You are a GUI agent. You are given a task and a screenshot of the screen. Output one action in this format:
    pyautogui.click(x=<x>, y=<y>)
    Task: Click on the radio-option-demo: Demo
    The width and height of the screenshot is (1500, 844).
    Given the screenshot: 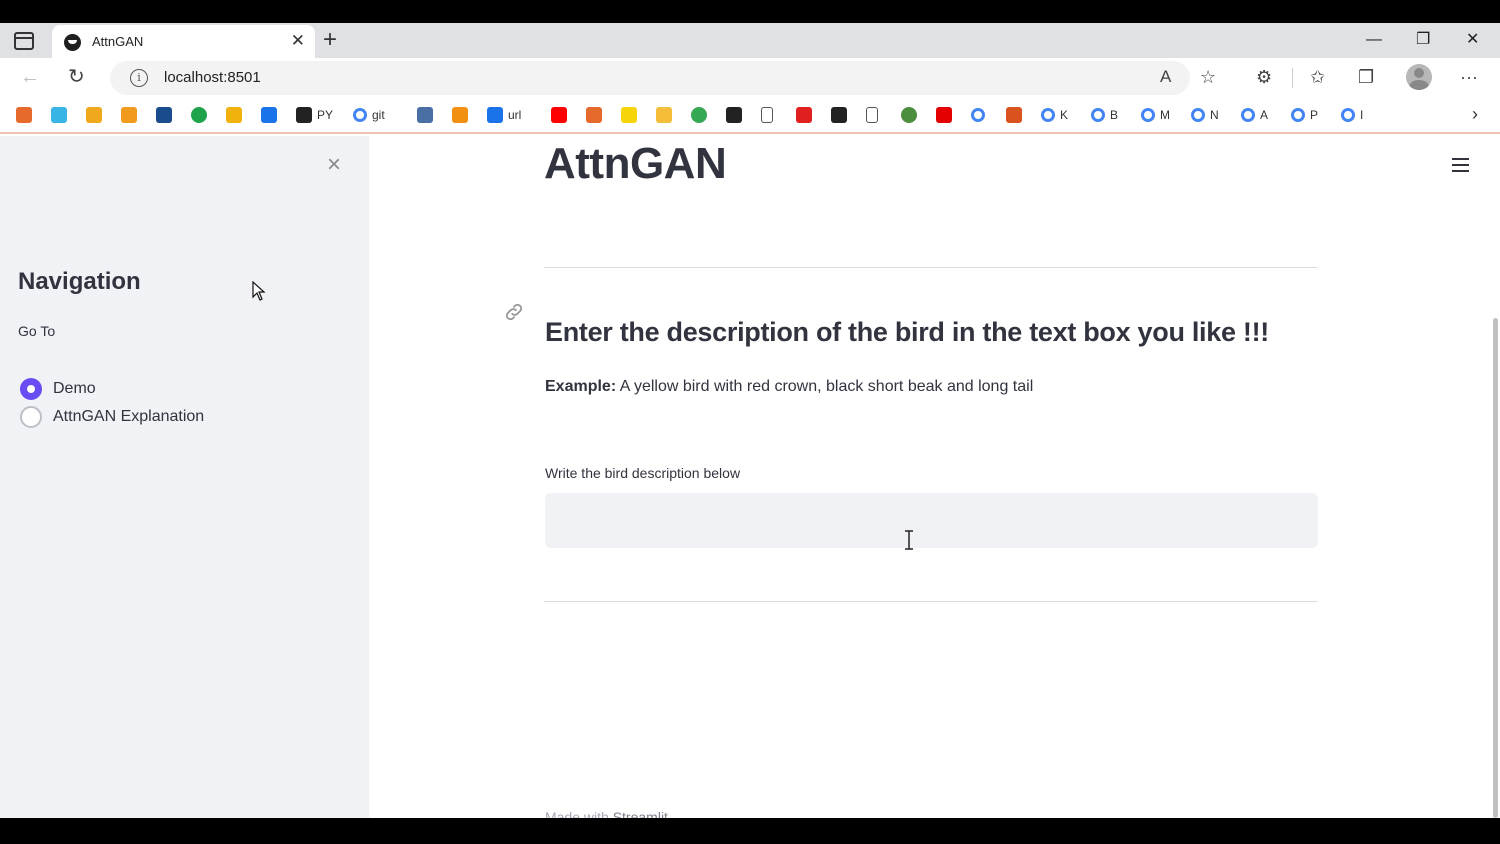 What is the action you would take?
    pyautogui.click(x=58, y=389)
    